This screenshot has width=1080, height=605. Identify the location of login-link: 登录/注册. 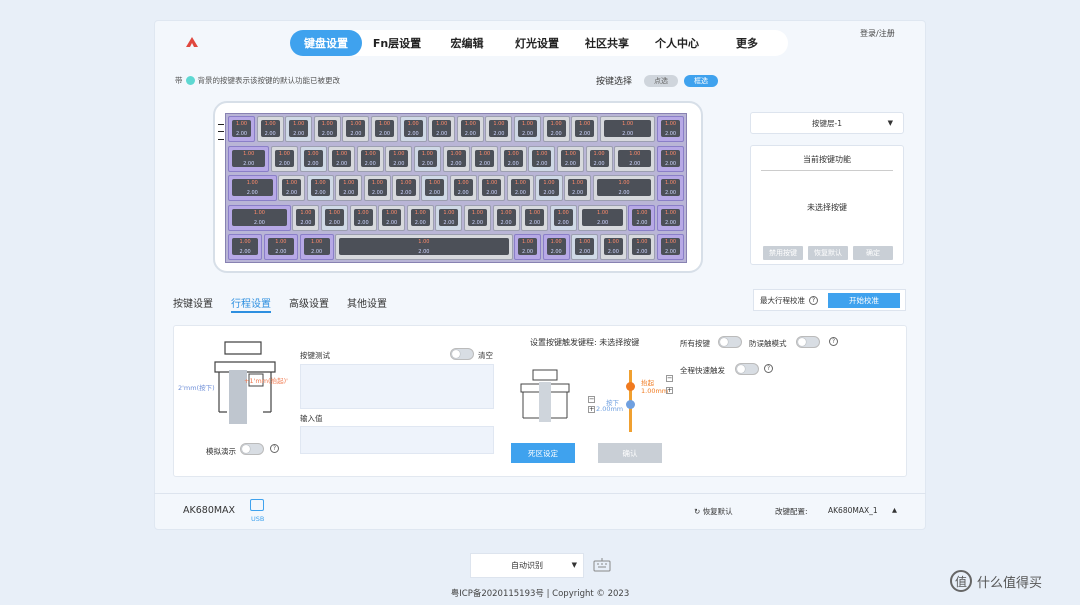
(877, 33).